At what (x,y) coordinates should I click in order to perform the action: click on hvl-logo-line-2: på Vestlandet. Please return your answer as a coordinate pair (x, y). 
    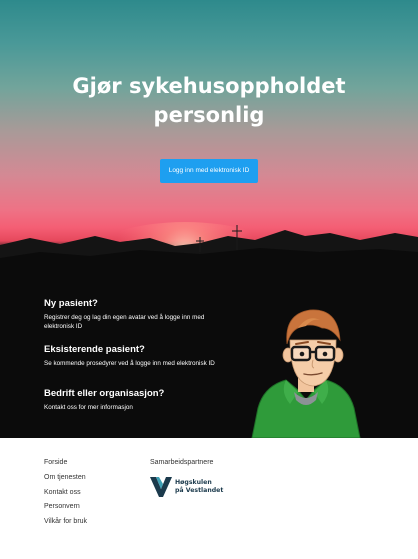
    Looking at the image, I should click on (199, 490).